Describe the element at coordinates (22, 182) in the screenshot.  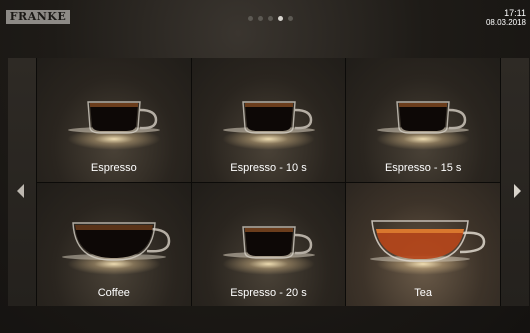
I see `previous-page-tile` at that location.